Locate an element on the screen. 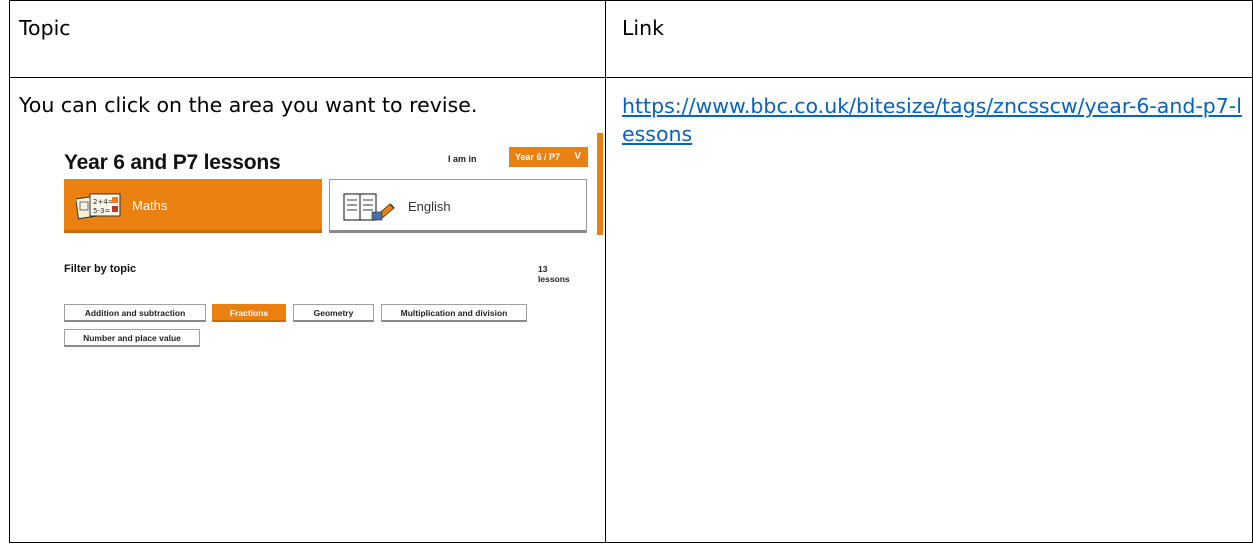 The width and height of the screenshot is (1253, 544). topic-pill-label: Geometry is located at coordinates (333, 312).